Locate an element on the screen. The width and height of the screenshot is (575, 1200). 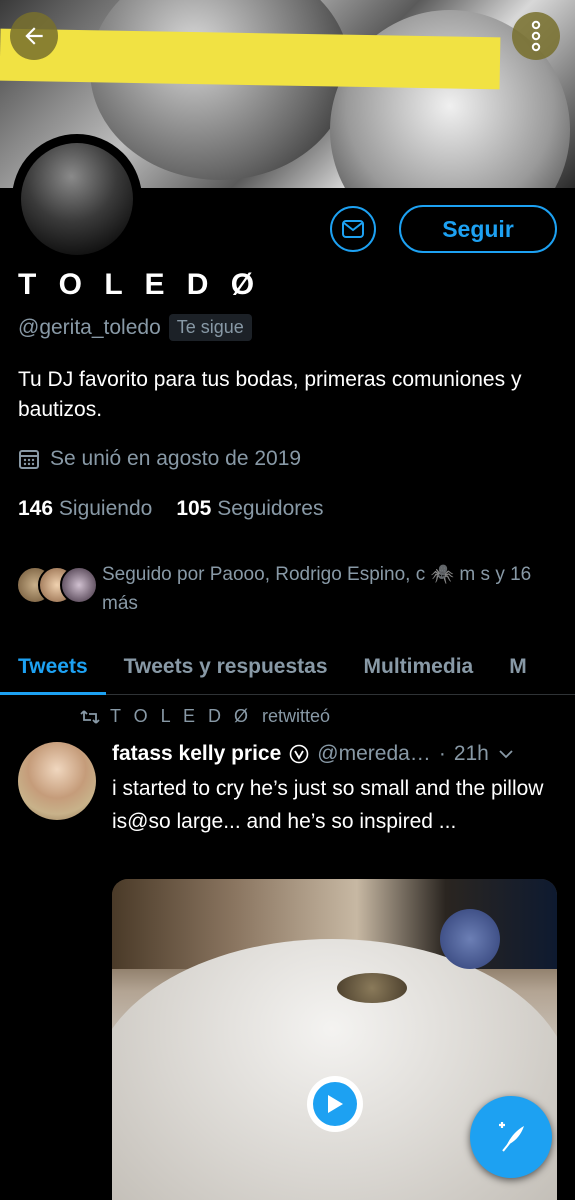
retweeter-name: T O L E D Ø is located at coordinates (181, 716).